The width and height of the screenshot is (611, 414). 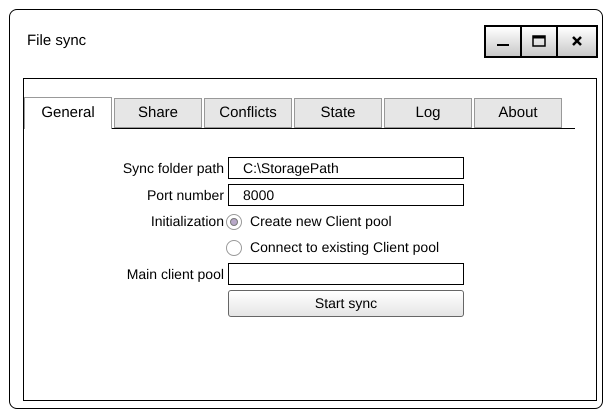 I want to click on window-title: File sync, so click(x=56, y=40).